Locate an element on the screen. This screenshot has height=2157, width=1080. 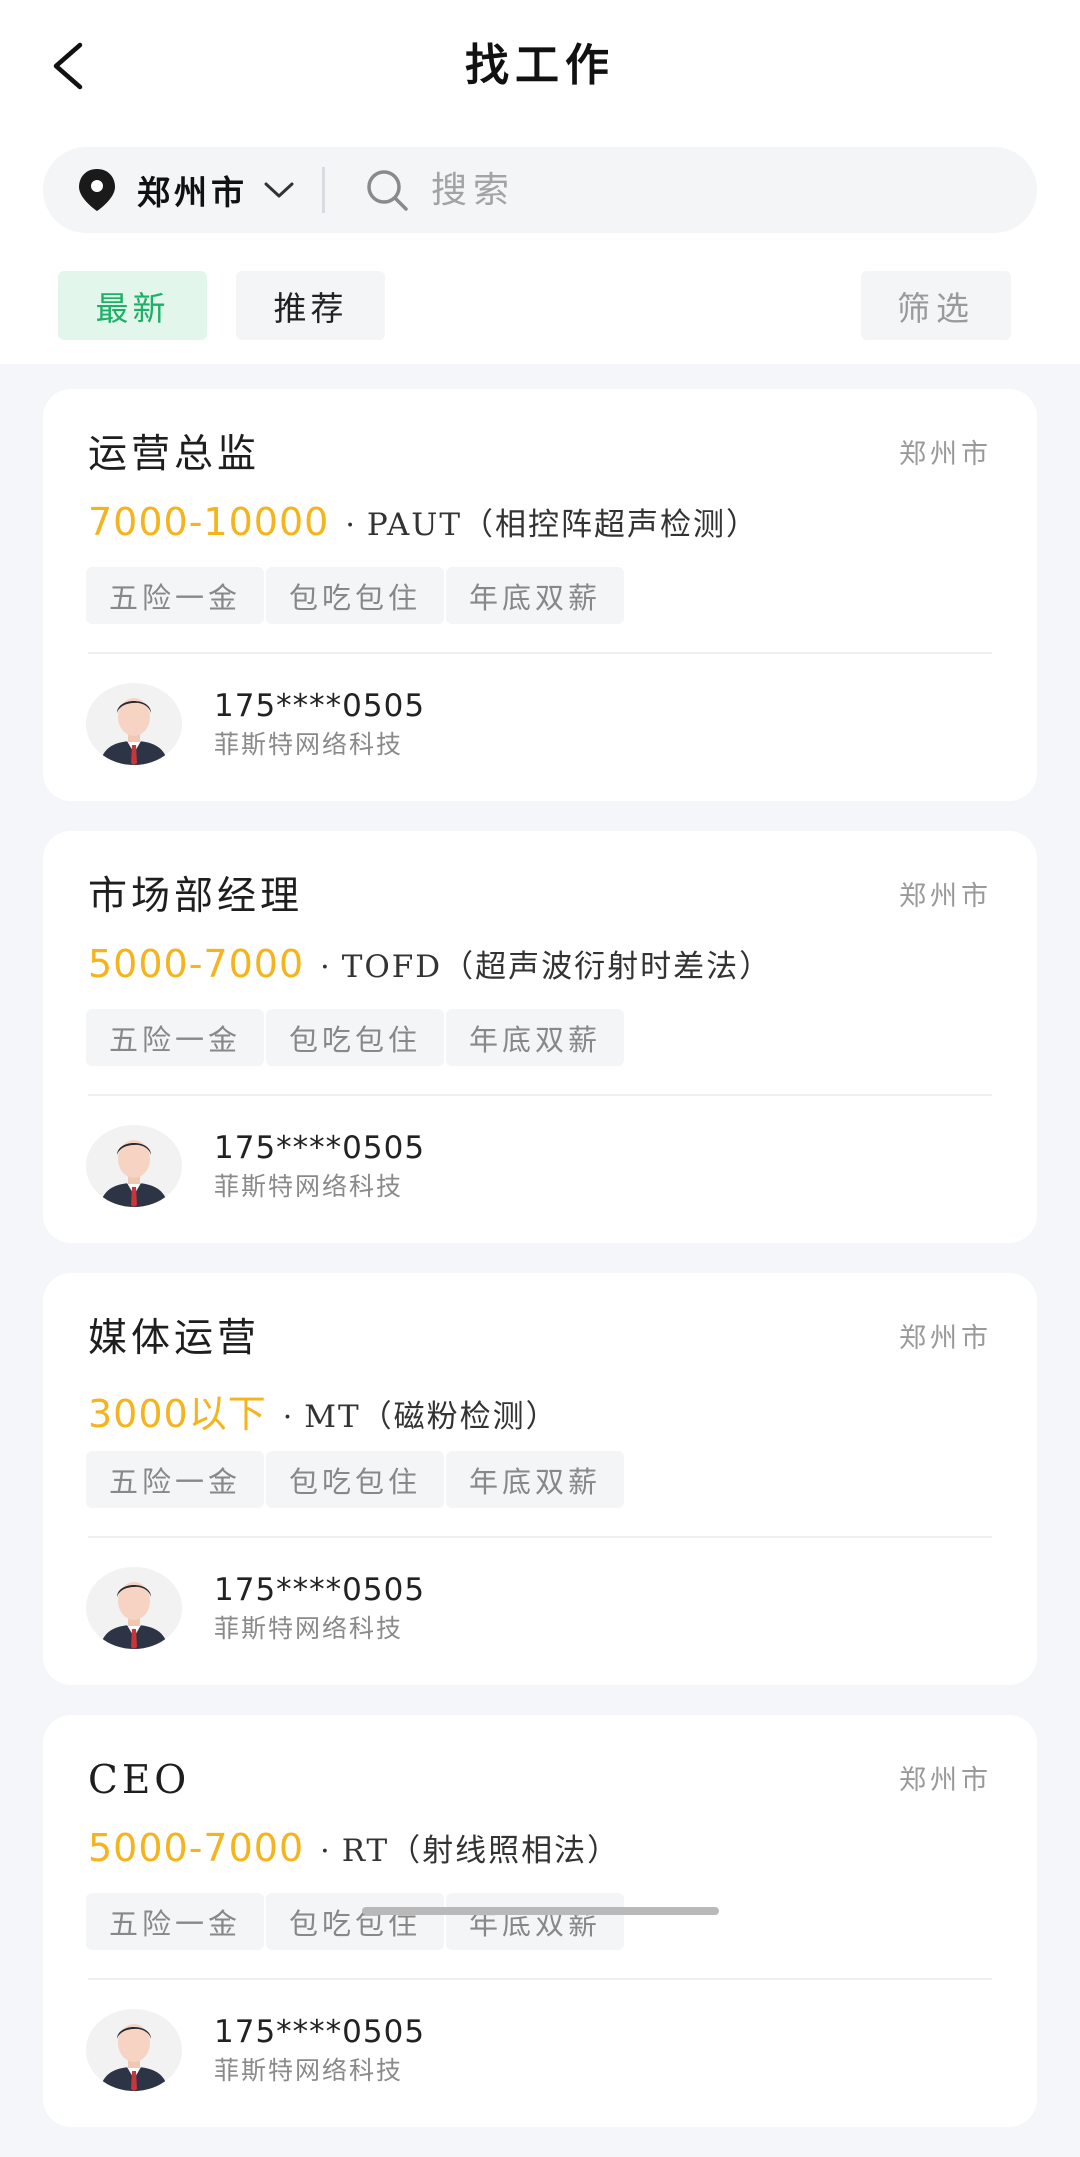
search-bar: 郑州市 is located at coordinates (540, 190).